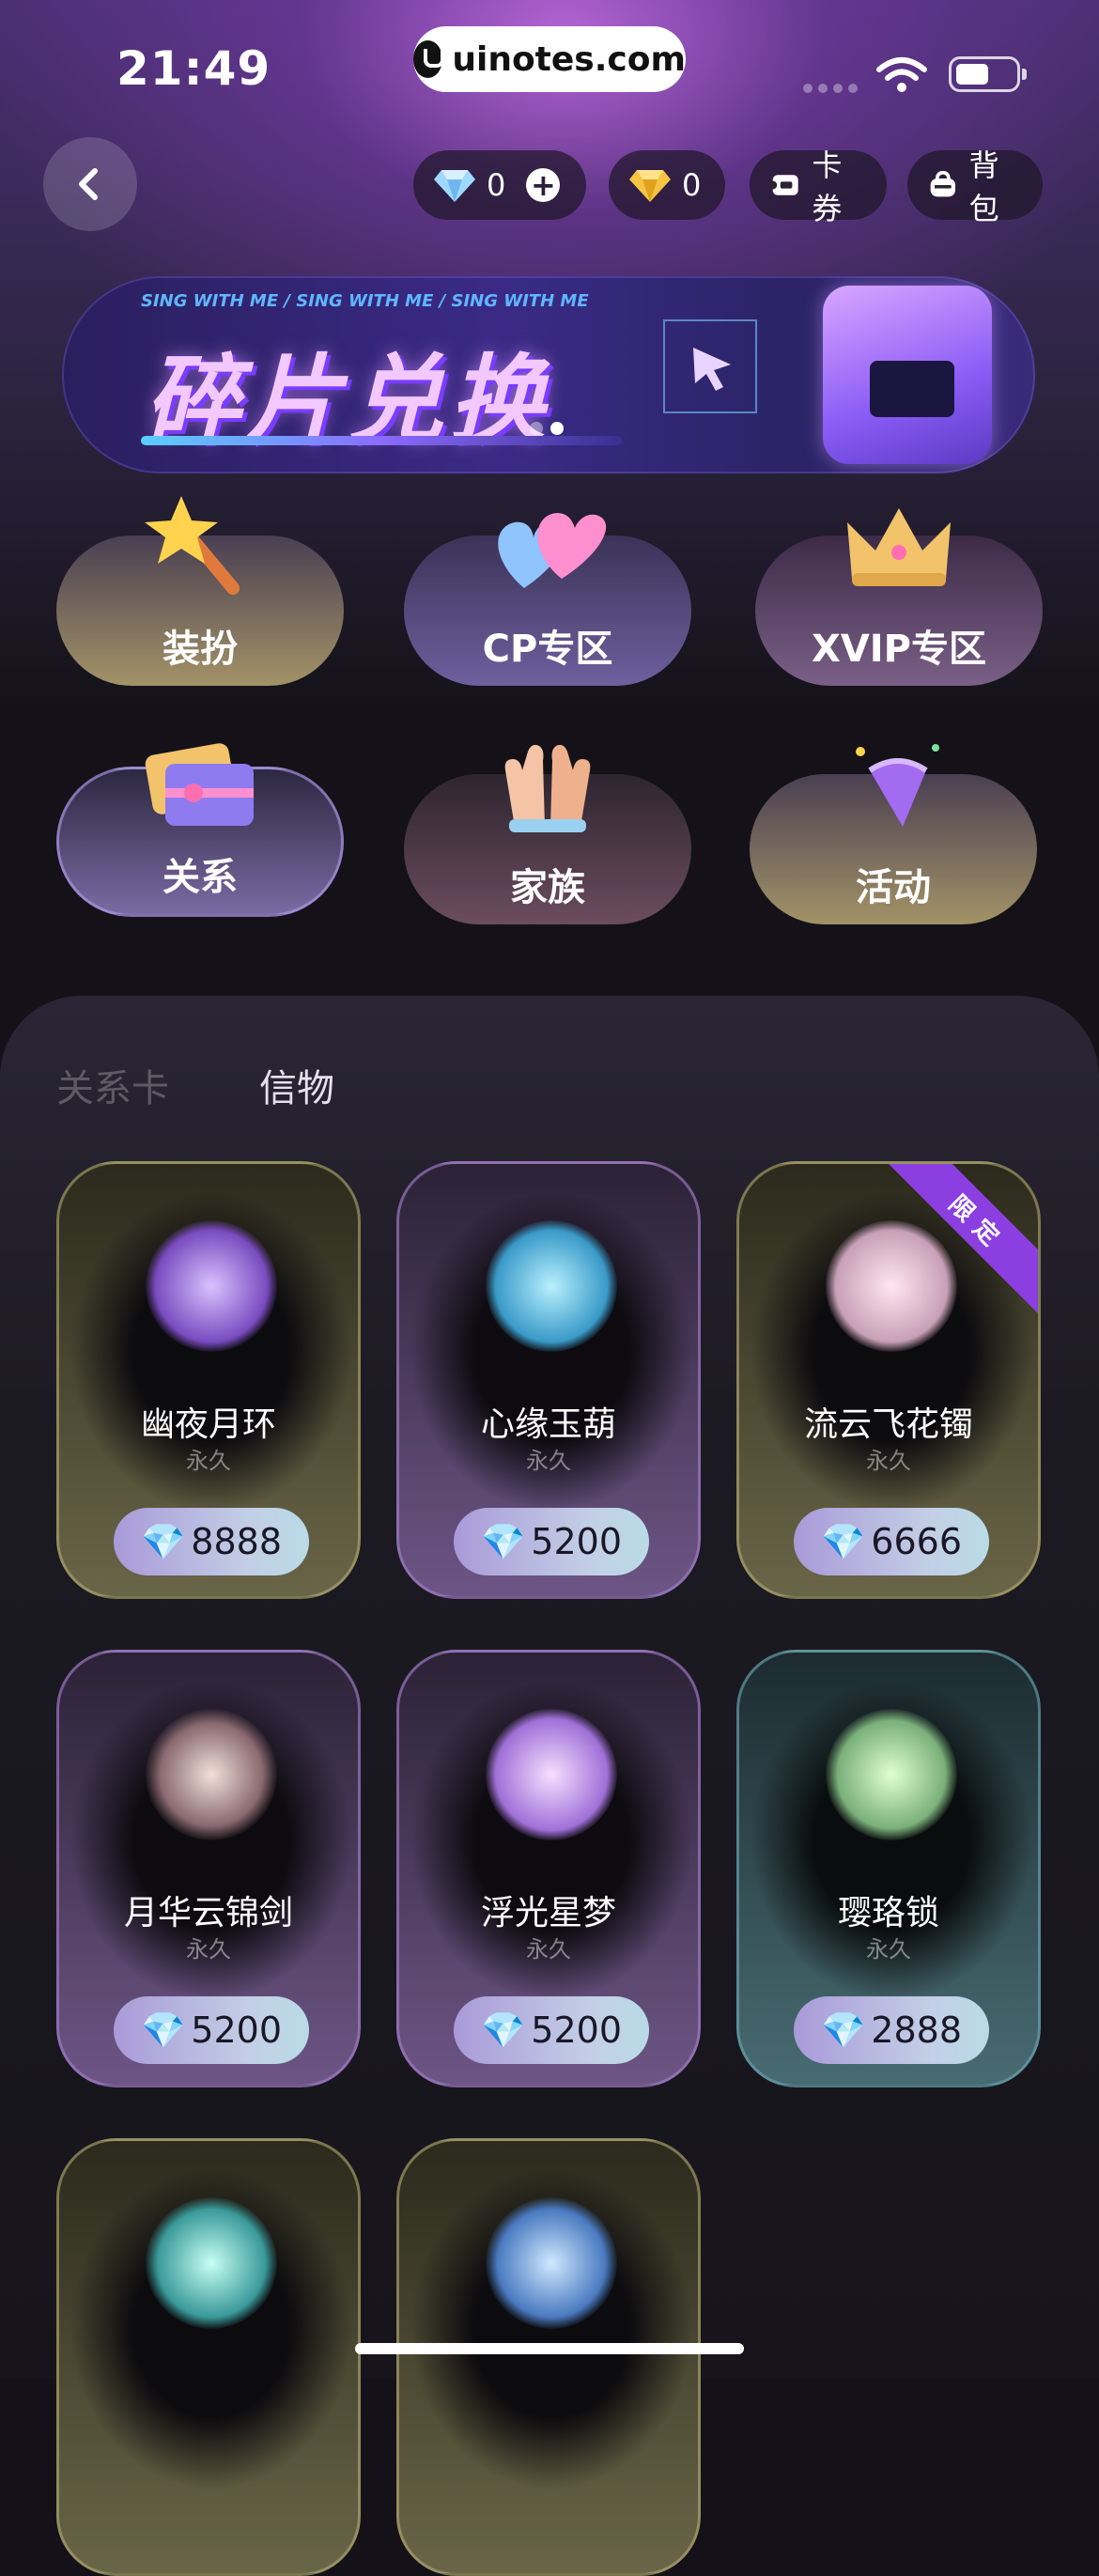 This screenshot has height=2576, width=1099. I want to click on diamond-icon, so click(454, 186).